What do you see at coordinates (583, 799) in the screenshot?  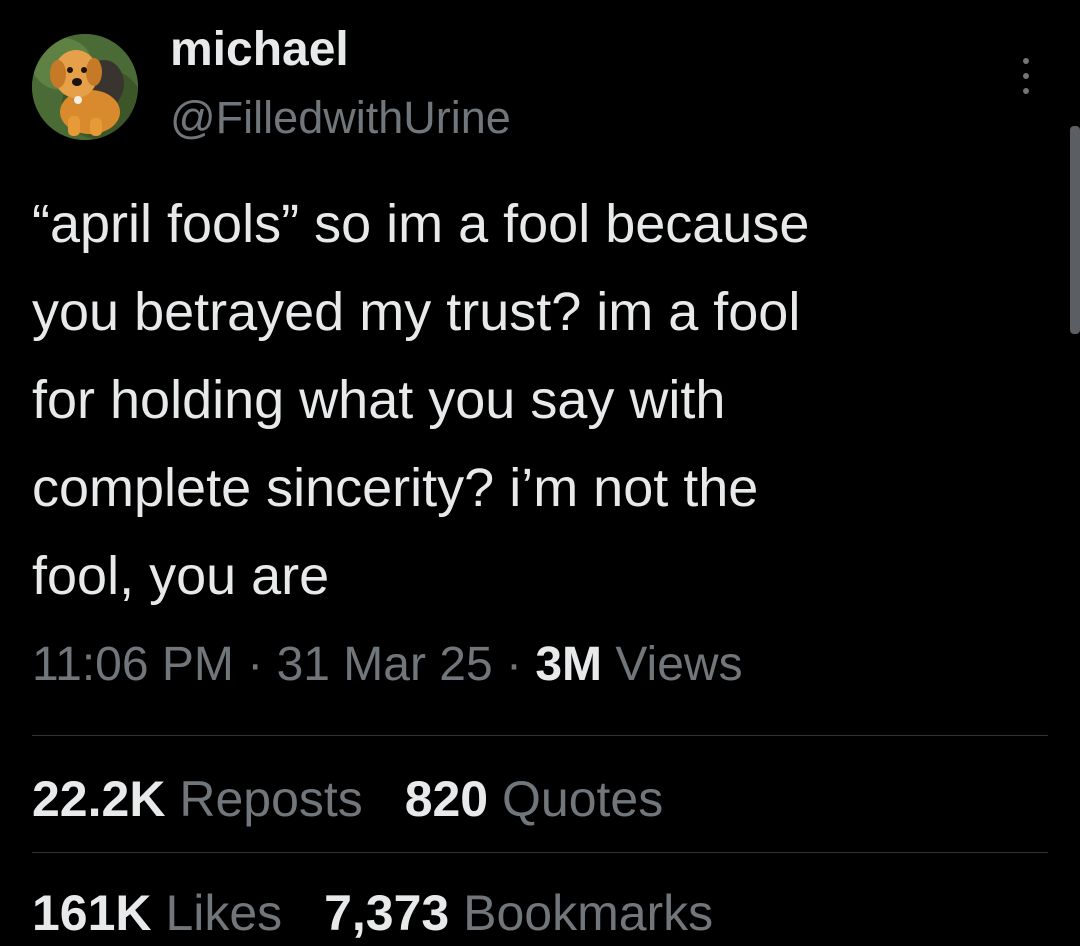 I see `quotes-label: Quotes` at bounding box center [583, 799].